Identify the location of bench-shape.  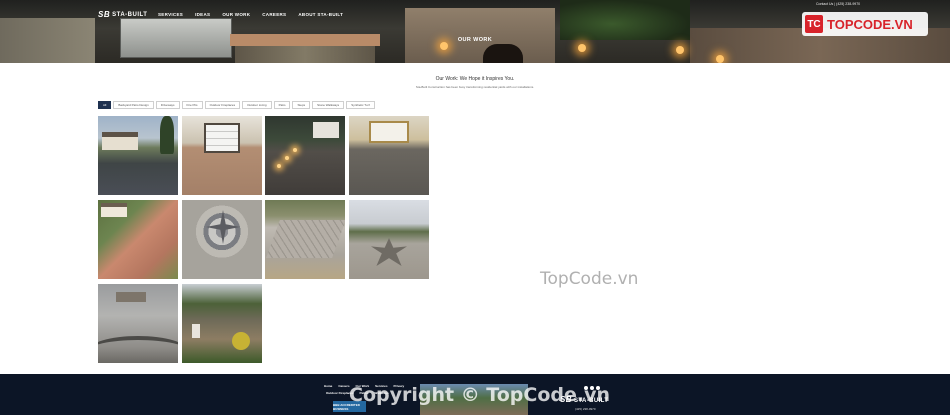
(131, 297).